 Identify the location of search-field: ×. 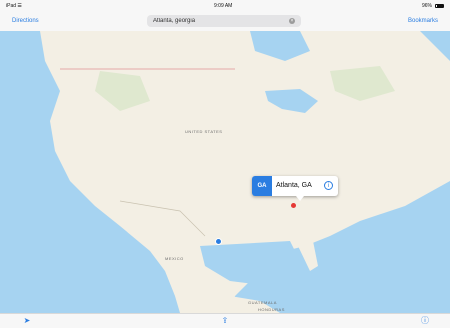
(224, 21).